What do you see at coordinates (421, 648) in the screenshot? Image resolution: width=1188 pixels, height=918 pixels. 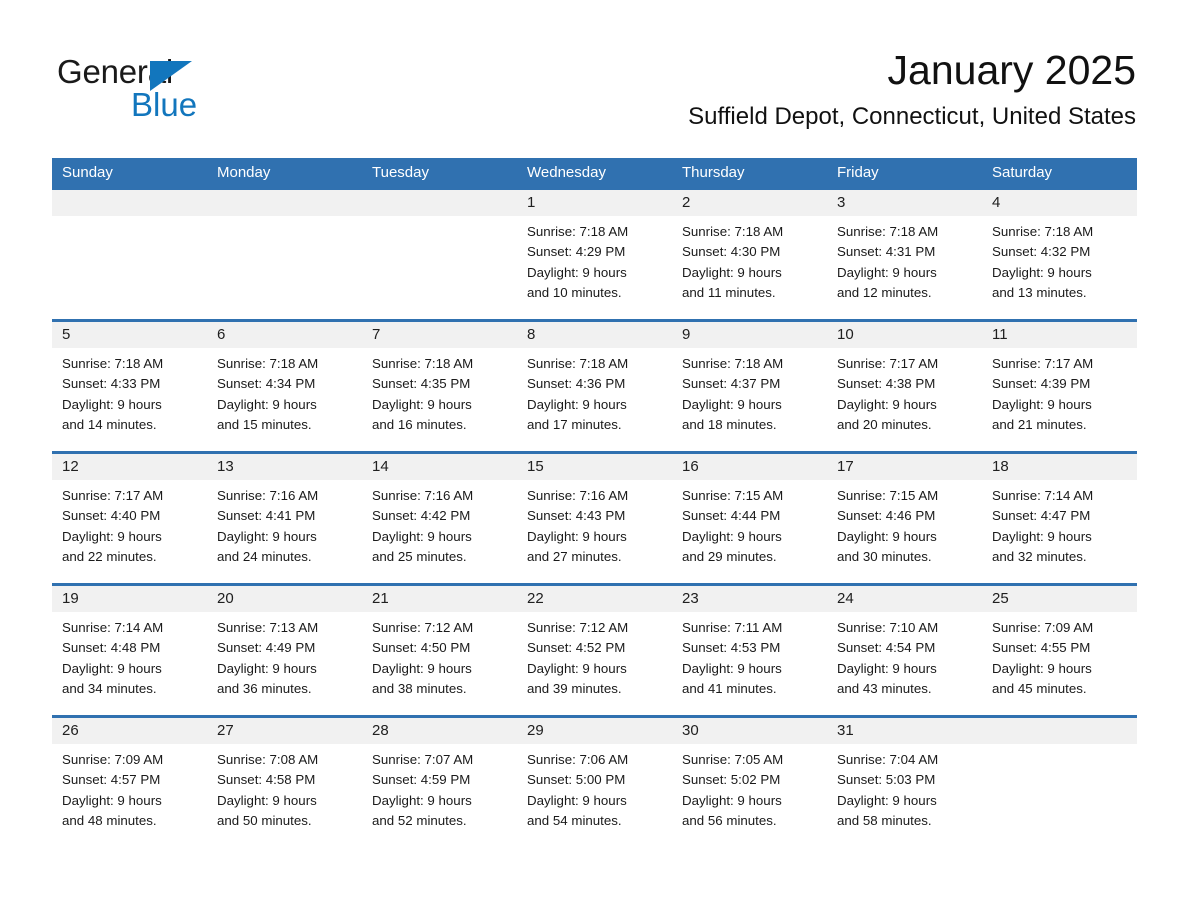 I see `sunset-text: Sunset: 4:50 PM` at bounding box center [421, 648].